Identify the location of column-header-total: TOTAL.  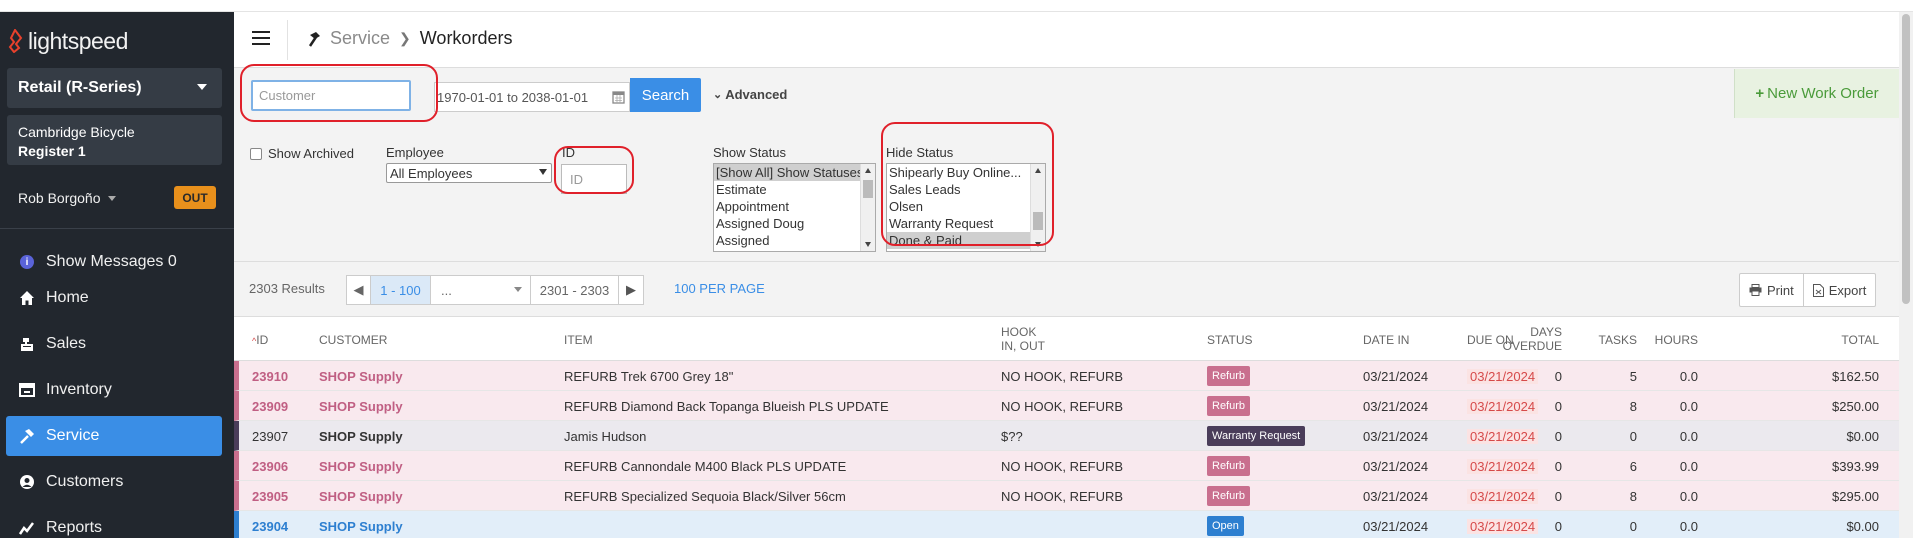
(1860, 340).